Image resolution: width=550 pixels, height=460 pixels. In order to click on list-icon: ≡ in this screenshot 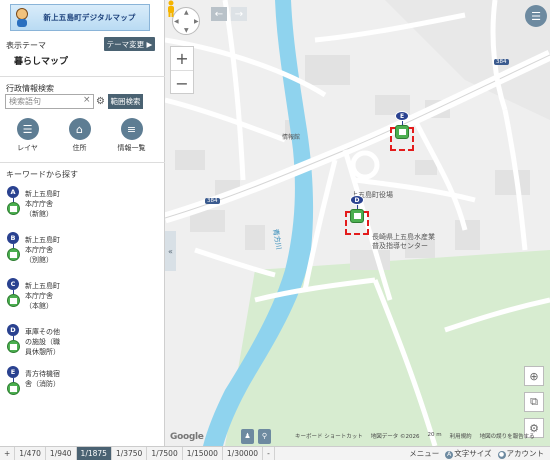, I will do `click(131, 129)`.